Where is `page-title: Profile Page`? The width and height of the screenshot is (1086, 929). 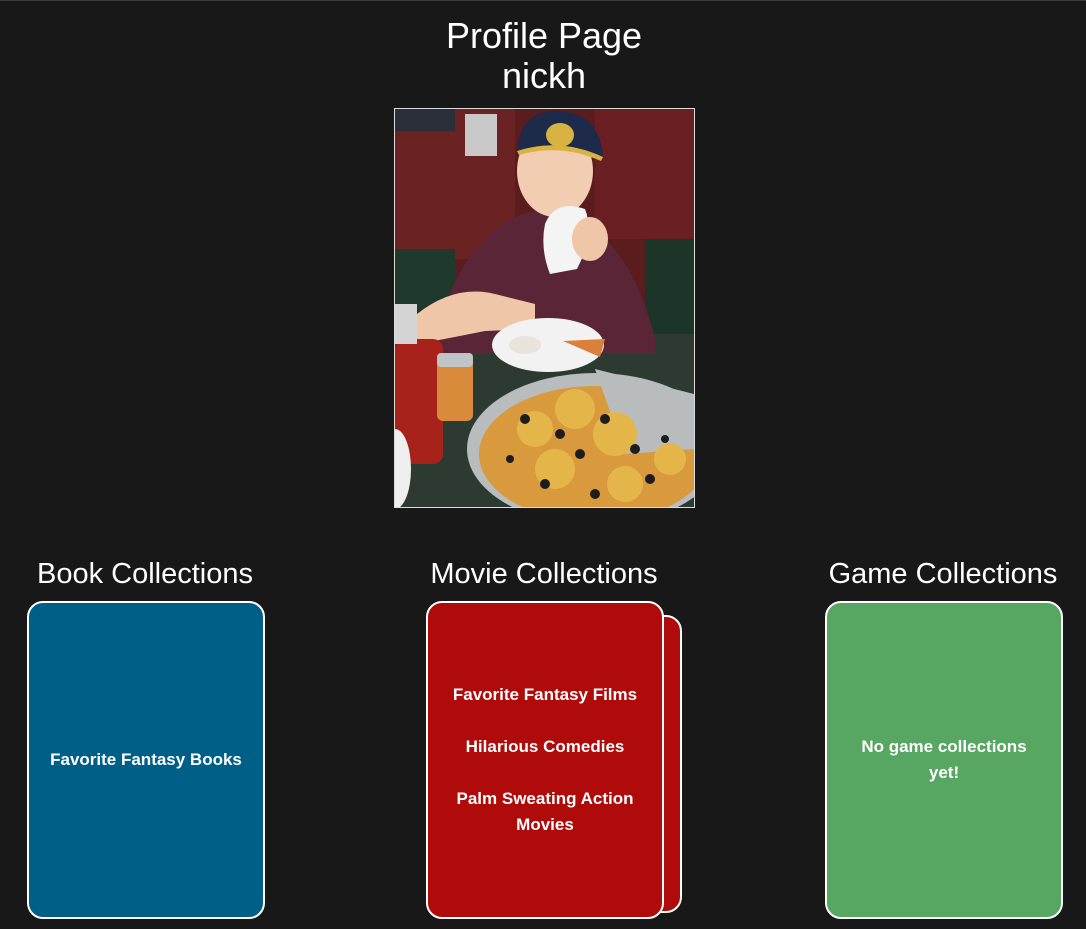 page-title: Profile Page is located at coordinates (544, 35).